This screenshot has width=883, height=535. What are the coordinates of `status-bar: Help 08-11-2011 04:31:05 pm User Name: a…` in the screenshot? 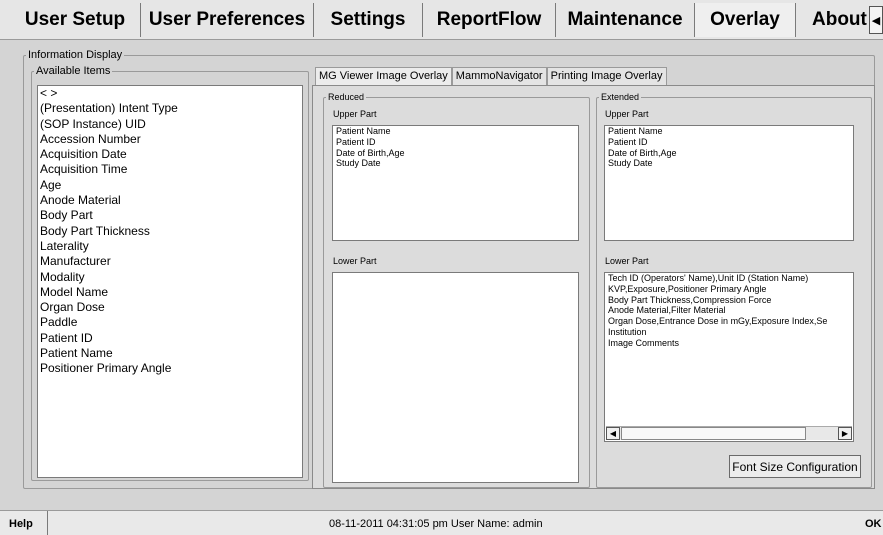 It's located at (441, 522).